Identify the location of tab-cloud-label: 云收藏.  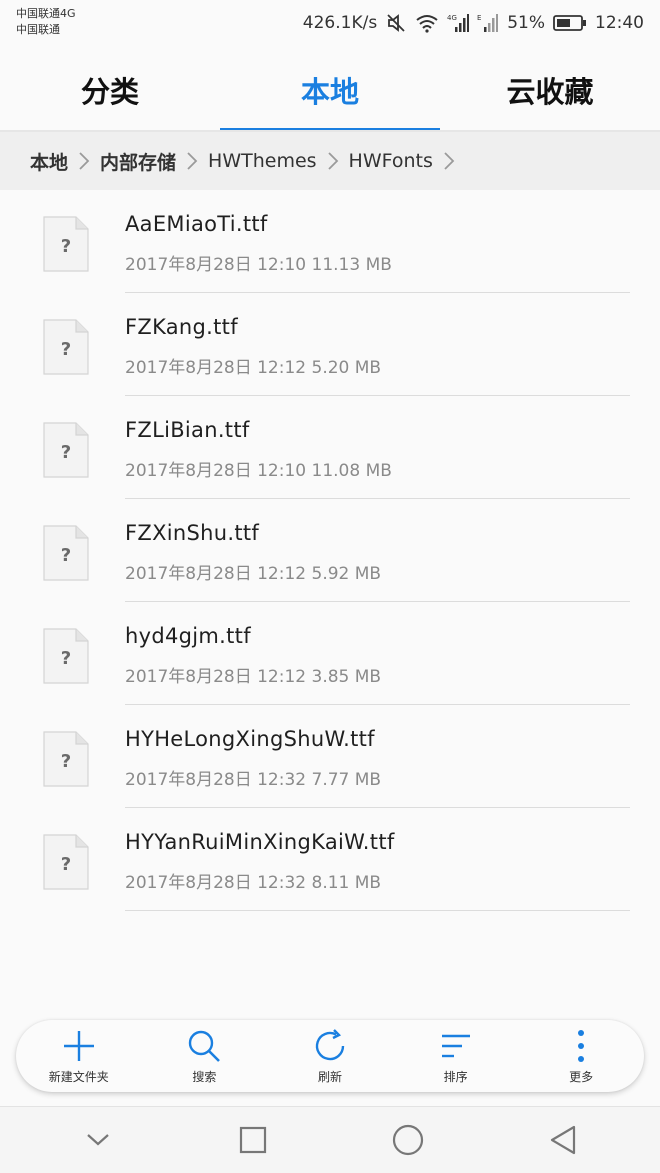
(550, 92).